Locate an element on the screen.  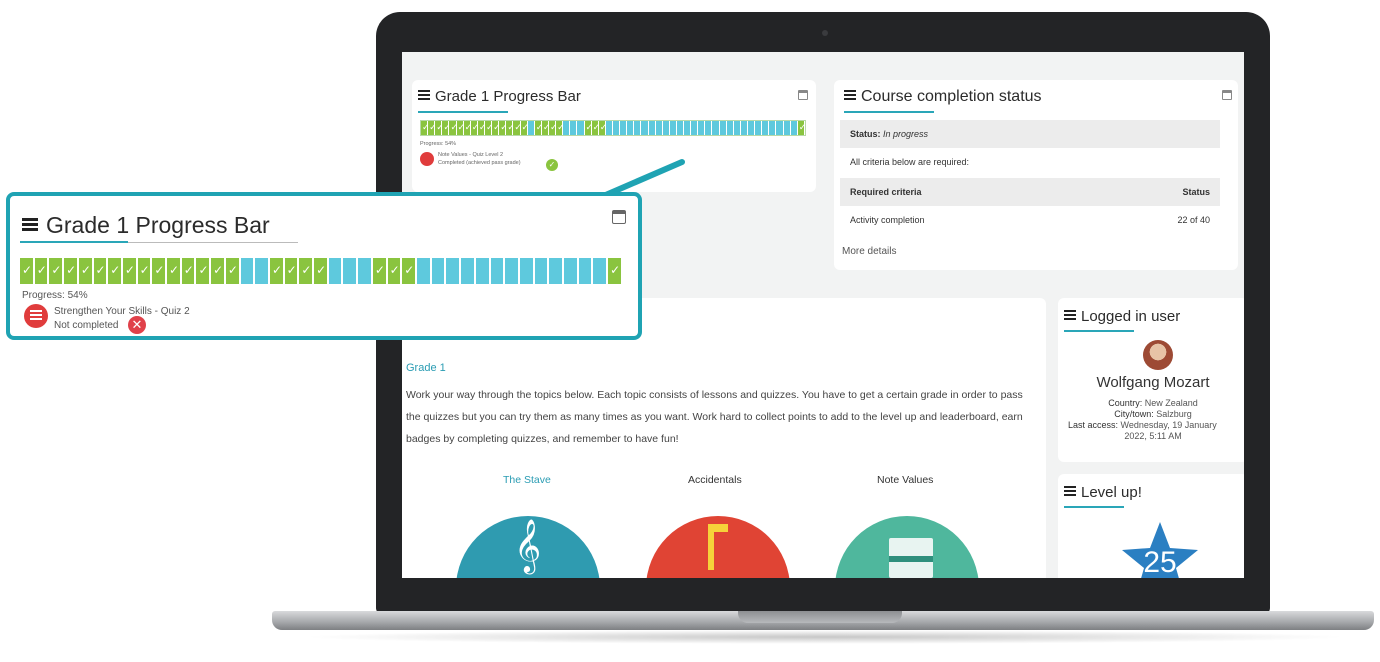
cross-icon: ✕ is located at coordinates (137, 325).